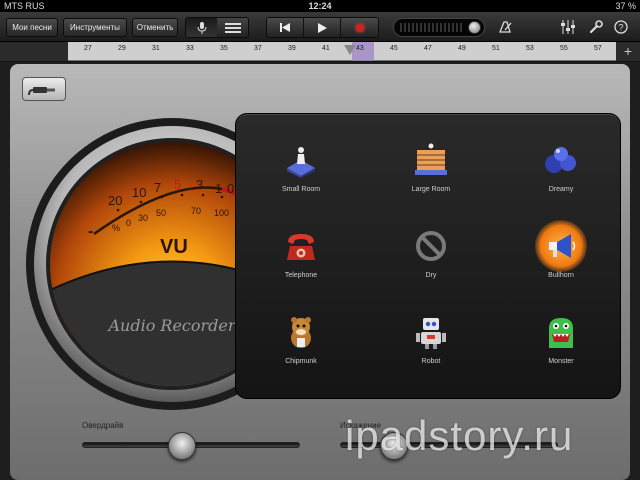 Image resolution: width=640 pixels, height=480 pixels. I want to click on clock: 12:24, so click(320, 6).